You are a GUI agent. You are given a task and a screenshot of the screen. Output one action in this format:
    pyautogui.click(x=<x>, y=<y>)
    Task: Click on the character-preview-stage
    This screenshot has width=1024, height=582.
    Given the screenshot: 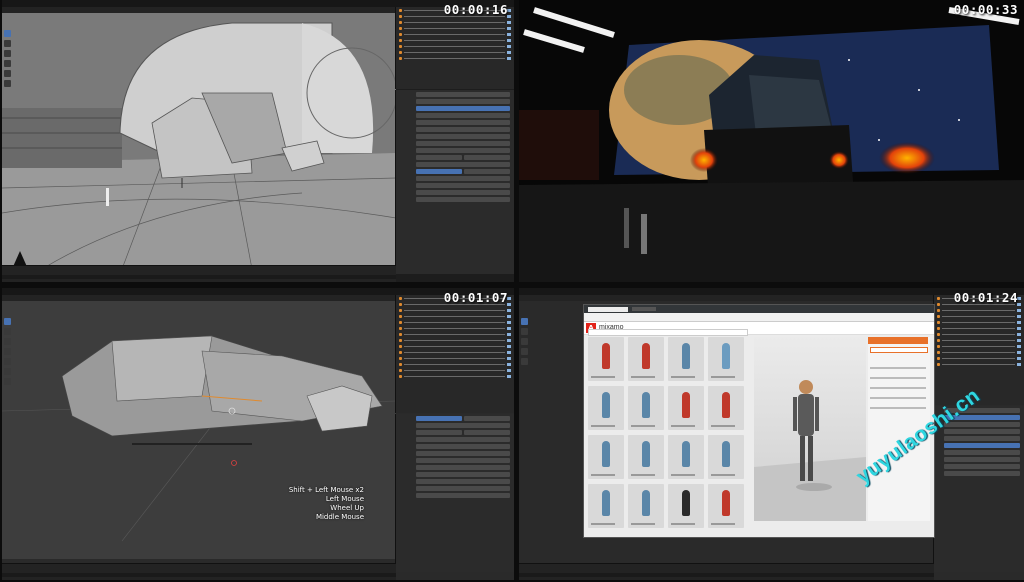 What is the action you would take?
    pyautogui.click(x=810, y=429)
    